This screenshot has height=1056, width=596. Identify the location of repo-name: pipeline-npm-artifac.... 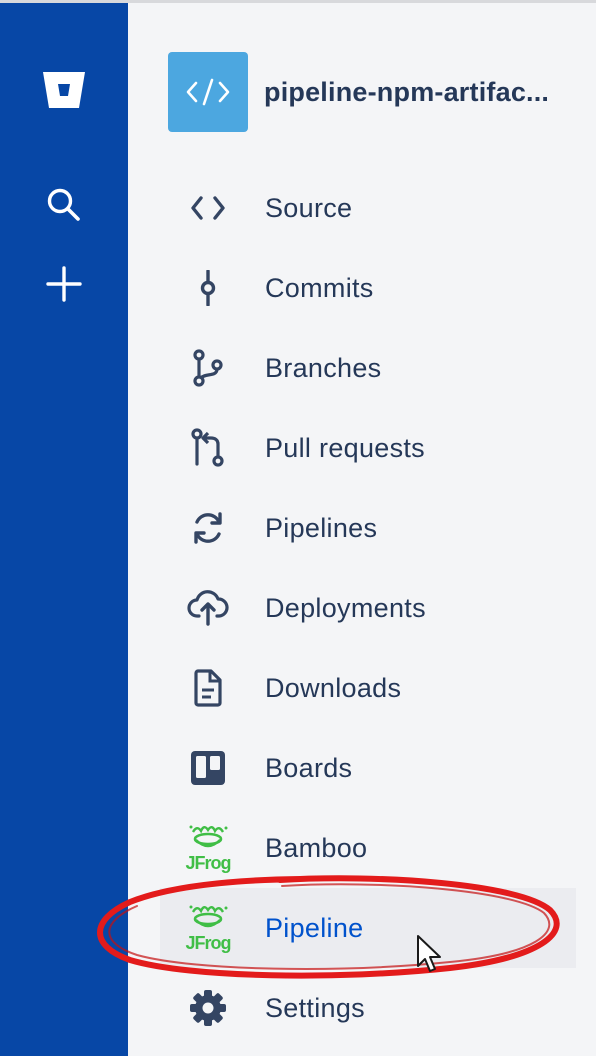
(424, 92).